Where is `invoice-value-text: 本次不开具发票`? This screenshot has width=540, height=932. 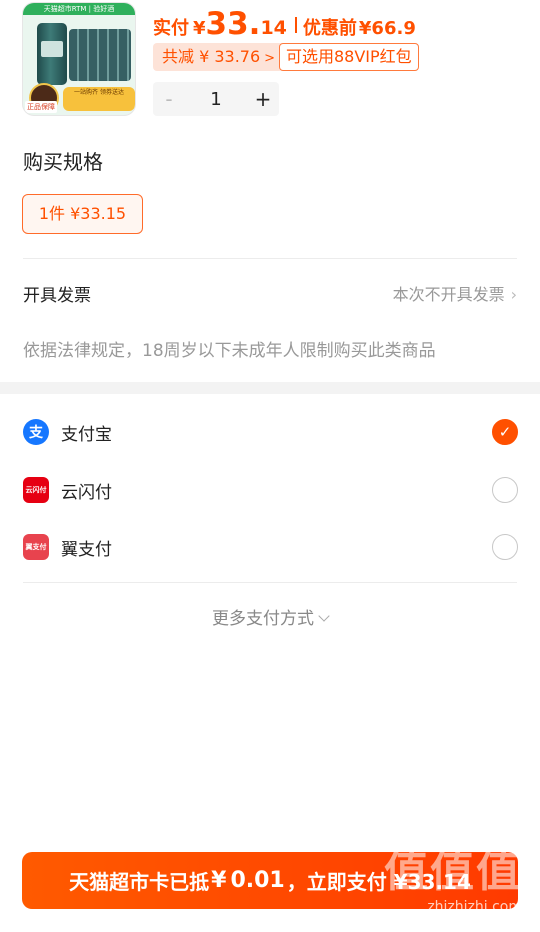
invoice-value-text: 本次不开具发票 is located at coordinates (448, 294).